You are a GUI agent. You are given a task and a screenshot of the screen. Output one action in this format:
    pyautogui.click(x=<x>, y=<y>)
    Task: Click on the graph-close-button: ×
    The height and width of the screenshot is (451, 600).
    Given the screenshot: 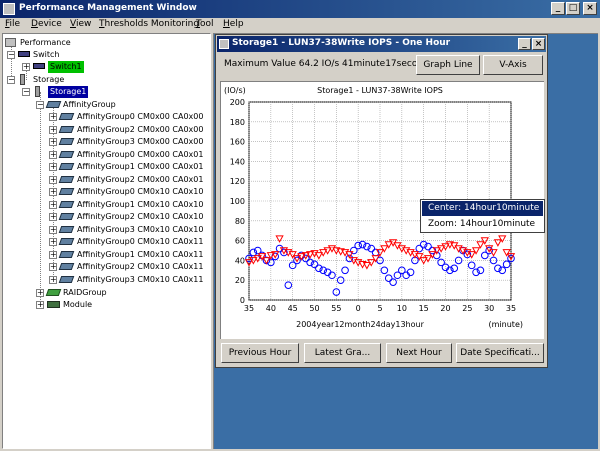 What is the action you would take?
    pyautogui.click(x=538, y=44)
    